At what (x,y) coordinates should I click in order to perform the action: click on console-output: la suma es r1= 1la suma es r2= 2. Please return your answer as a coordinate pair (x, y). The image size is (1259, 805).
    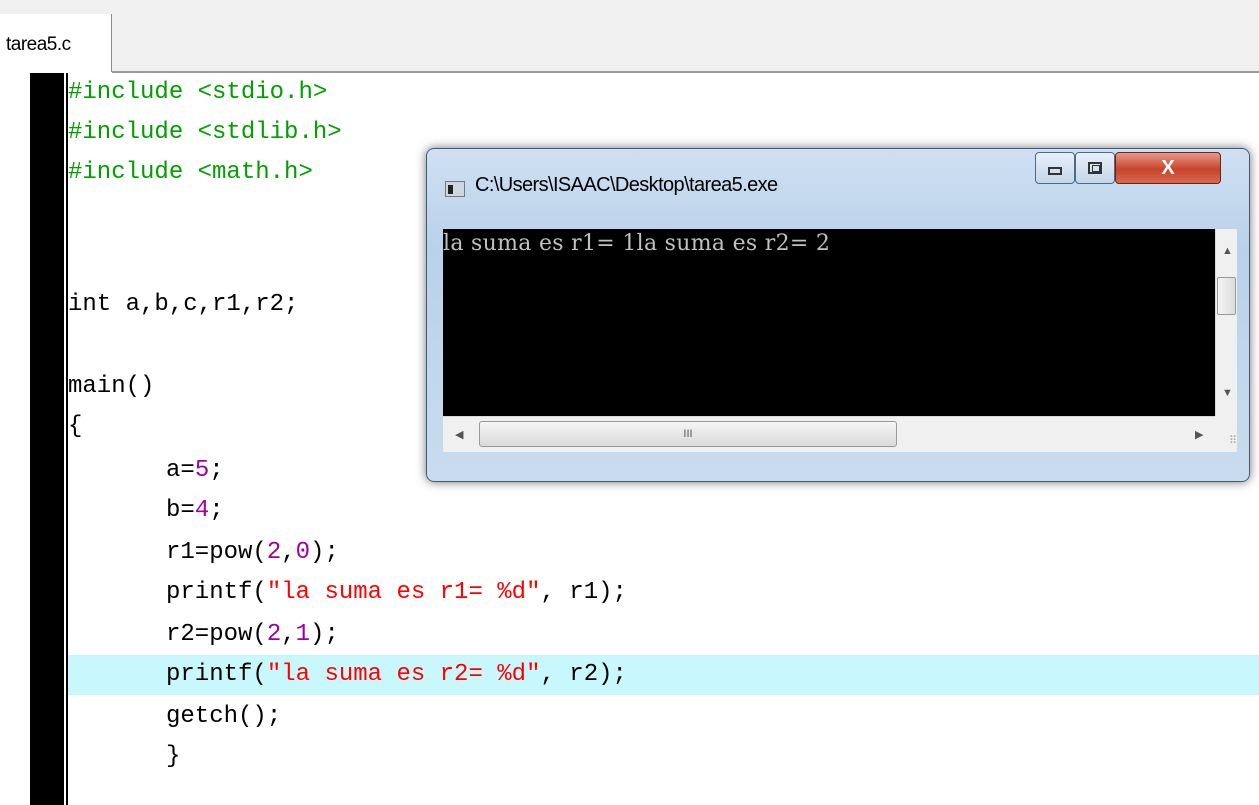
    Looking at the image, I should click on (637, 243).